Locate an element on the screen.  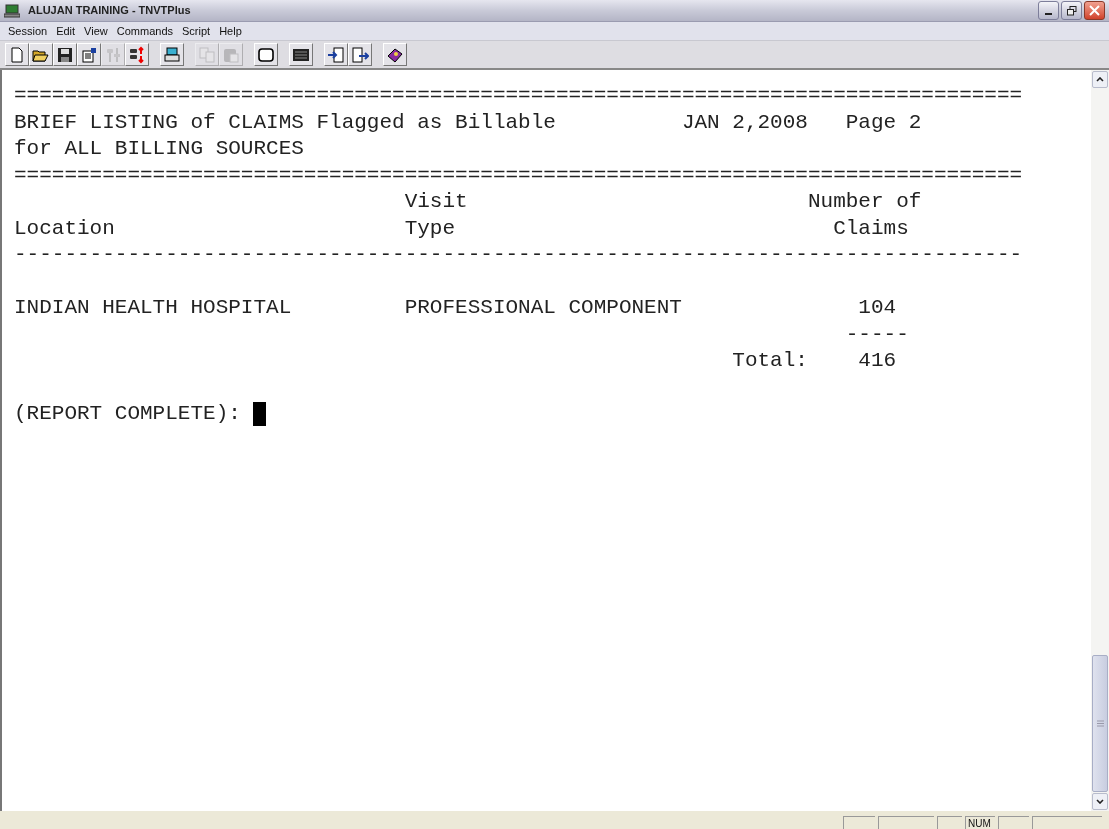
scrollbar is located at coordinates (1100, 440).